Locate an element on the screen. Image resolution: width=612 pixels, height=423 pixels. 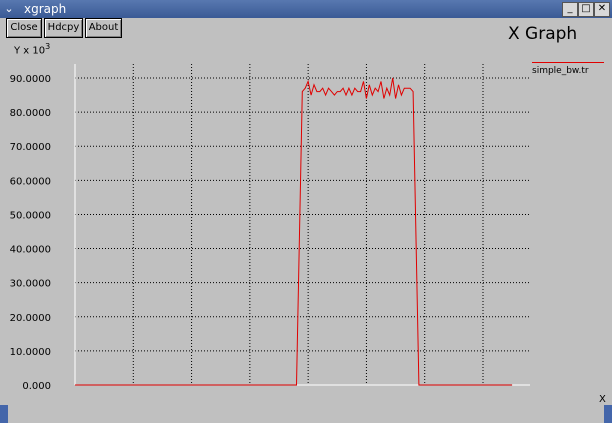
y-tick-label: 40.0000 is located at coordinates (30, 250).